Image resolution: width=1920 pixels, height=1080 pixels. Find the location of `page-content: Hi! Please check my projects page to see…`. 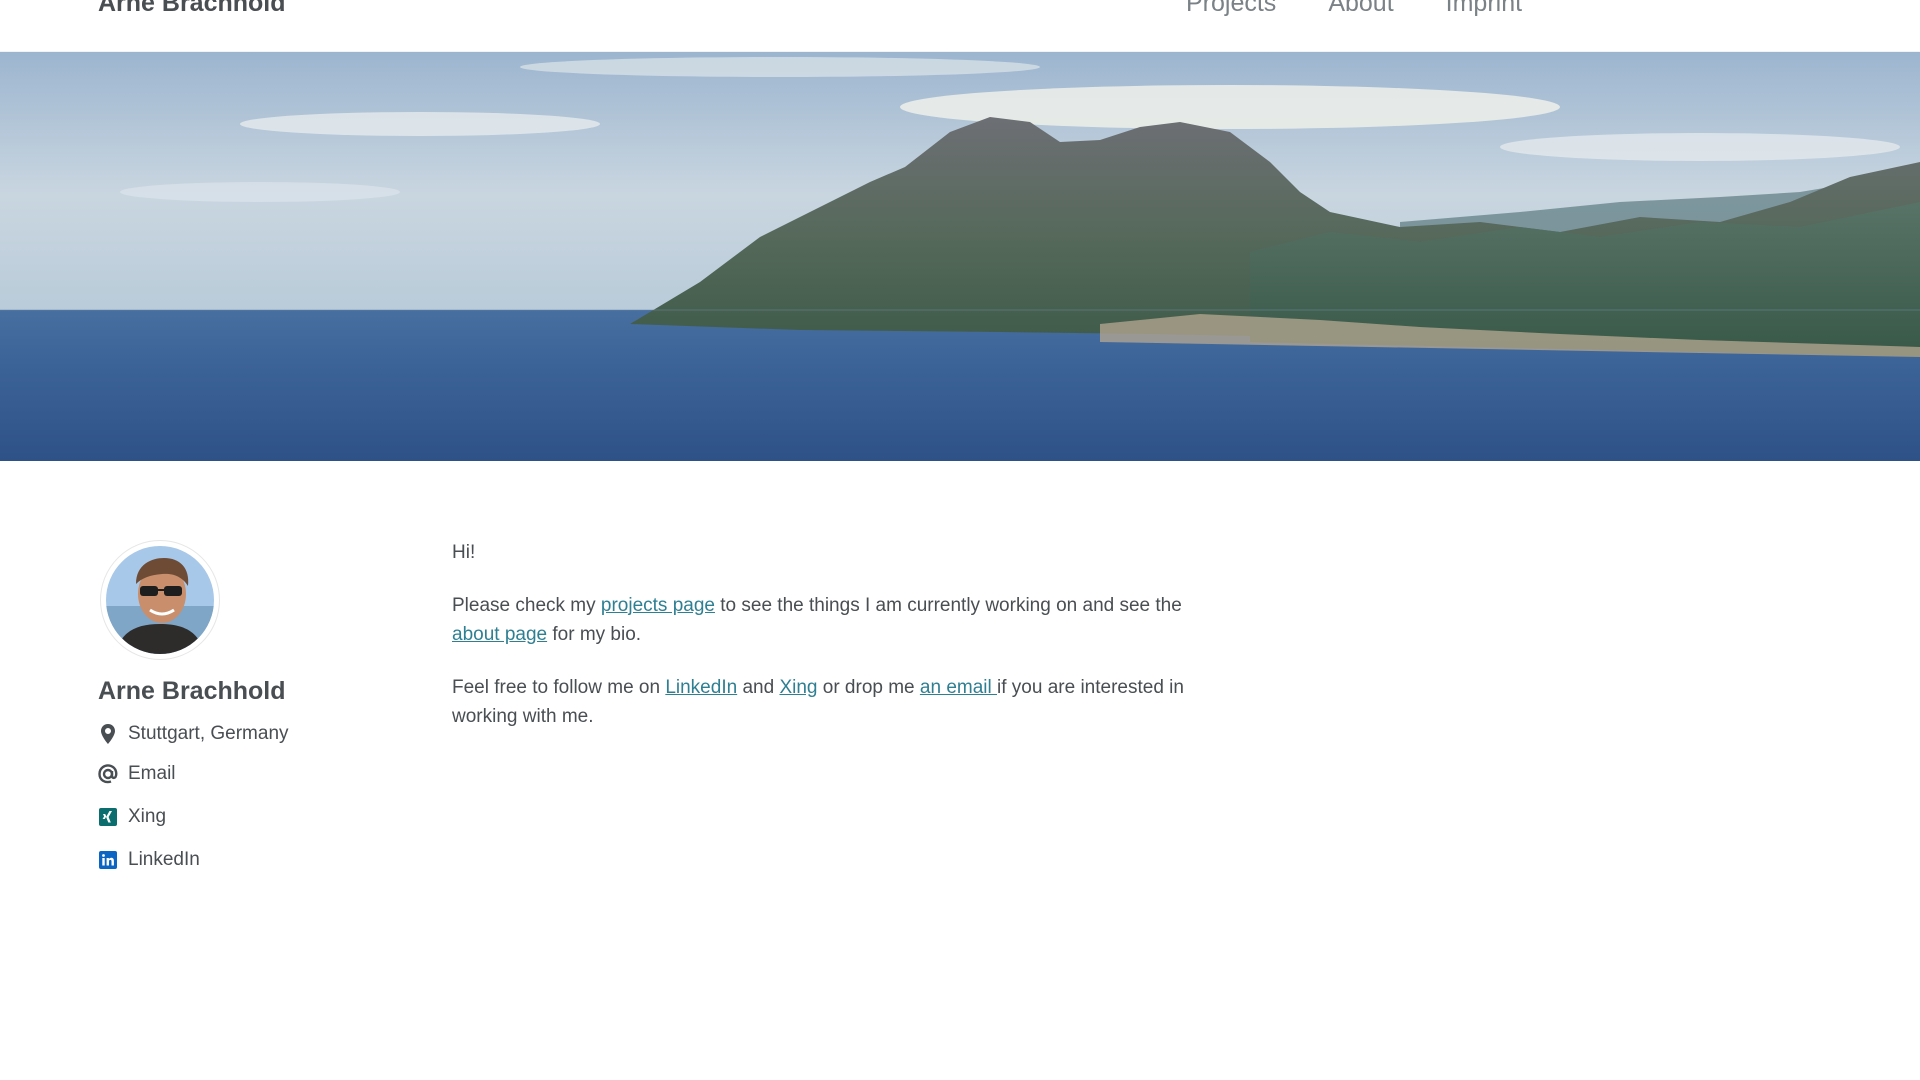

page-content: Hi! Please check my projects page to see… is located at coordinates (837, 646).